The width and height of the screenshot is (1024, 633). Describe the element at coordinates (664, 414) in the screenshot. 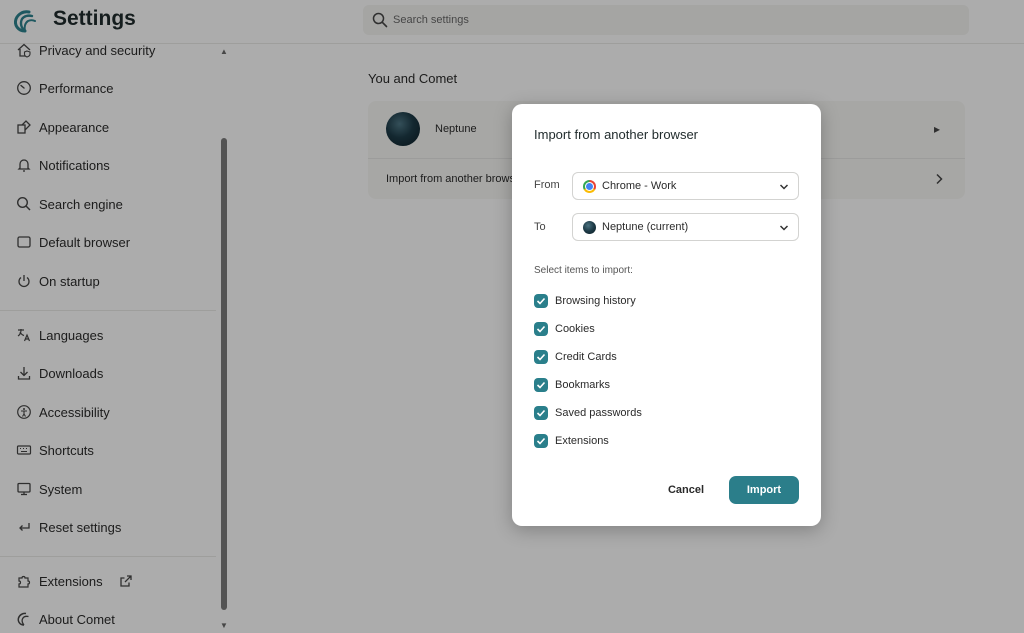

I see `checkbox-row: Saved passwords` at that location.